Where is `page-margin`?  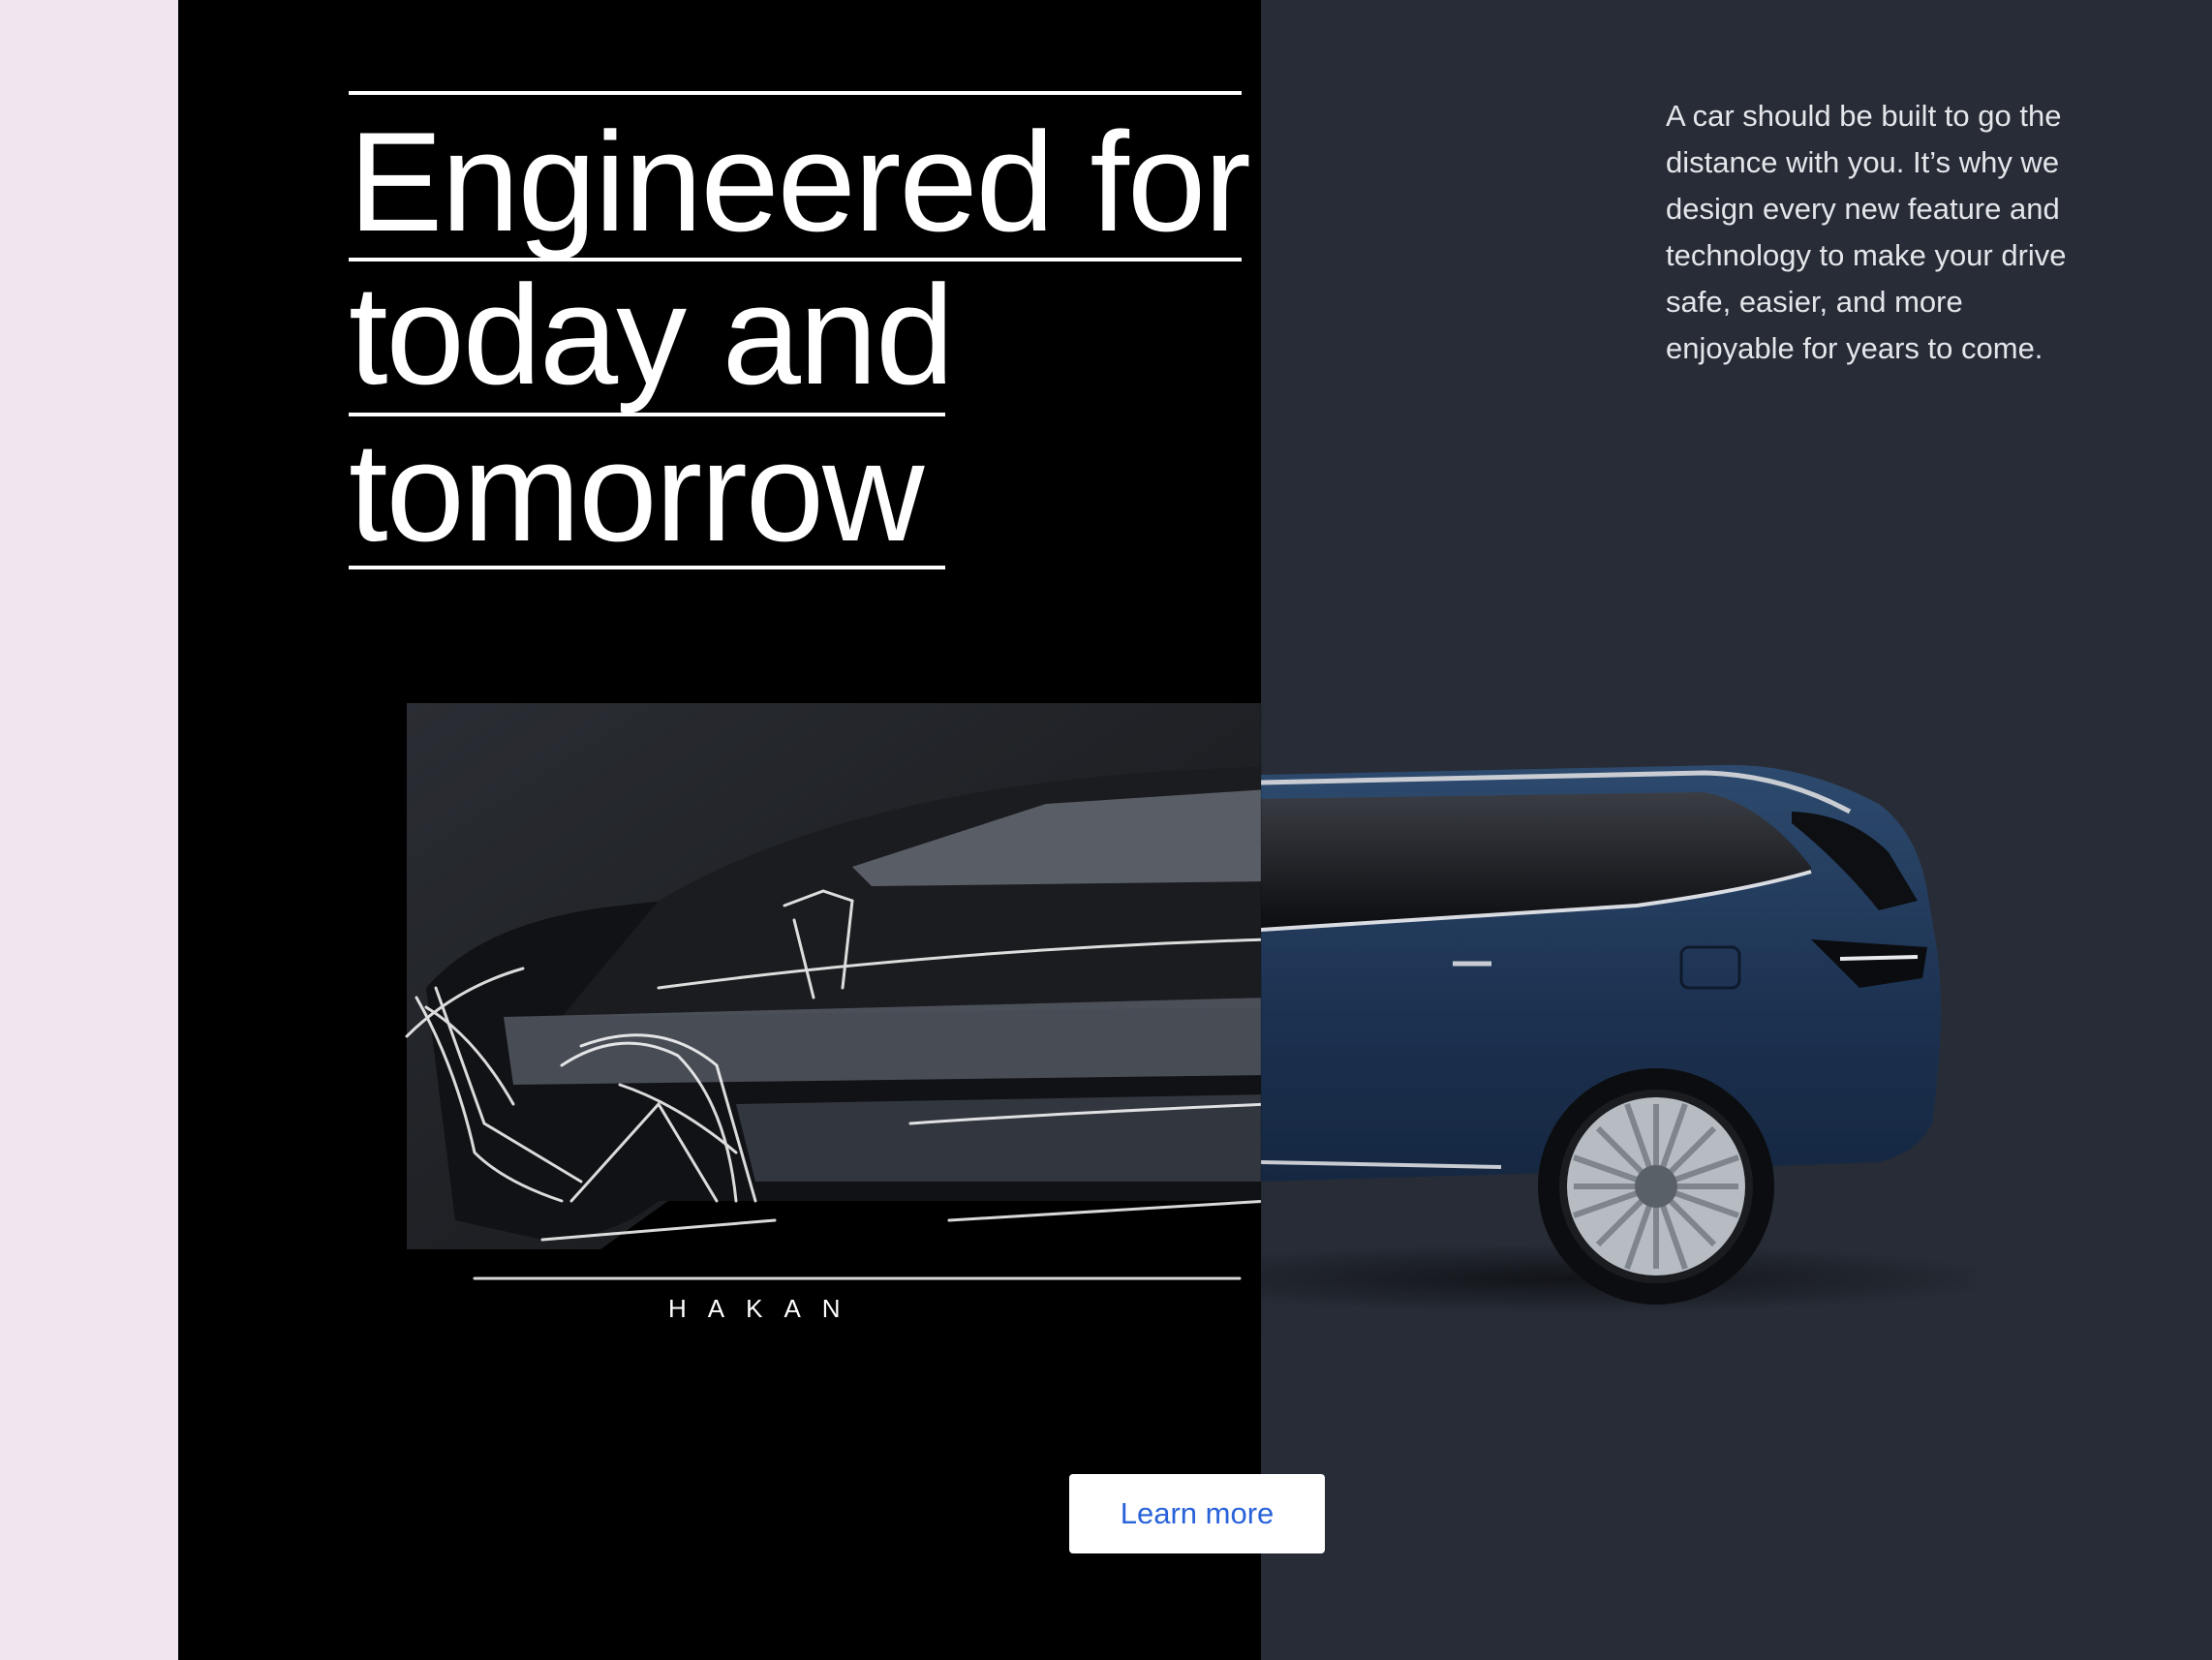 page-margin is located at coordinates (89, 830).